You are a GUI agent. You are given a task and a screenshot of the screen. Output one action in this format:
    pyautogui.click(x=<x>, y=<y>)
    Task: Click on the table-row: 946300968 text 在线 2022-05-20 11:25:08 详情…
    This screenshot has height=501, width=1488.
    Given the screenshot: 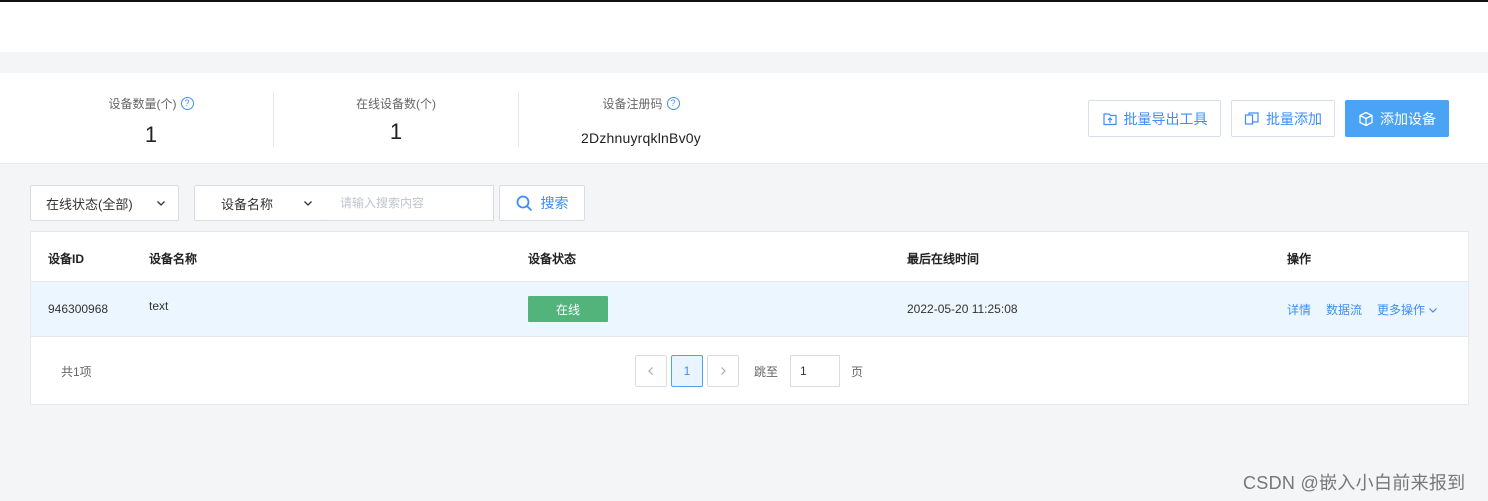 What is the action you would take?
    pyautogui.click(x=749, y=309)
    